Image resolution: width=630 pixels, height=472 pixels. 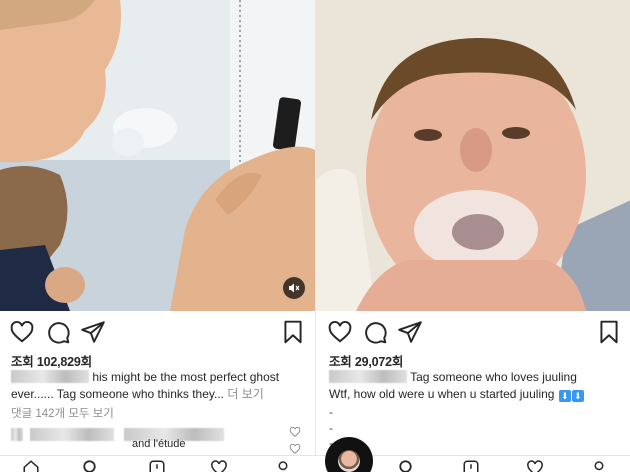 What do you see at coordinates (159, 444) in the screenshot?
I see `comment-text: and l'étude` at bounding box center [159, 444].